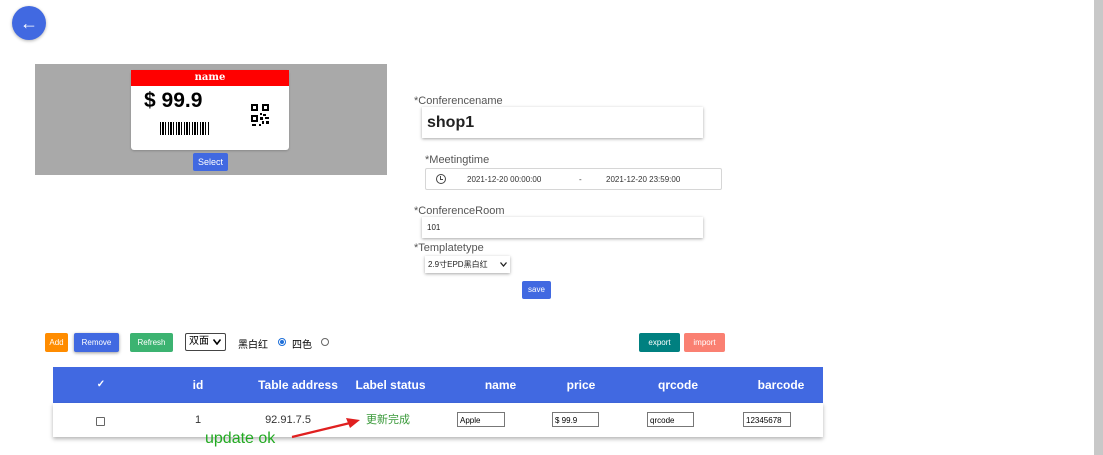 This screenshot has width=1103, height=455. Describe the element at coordinates (704, 342) in the screenshot. I see `import-button: import` at that location.